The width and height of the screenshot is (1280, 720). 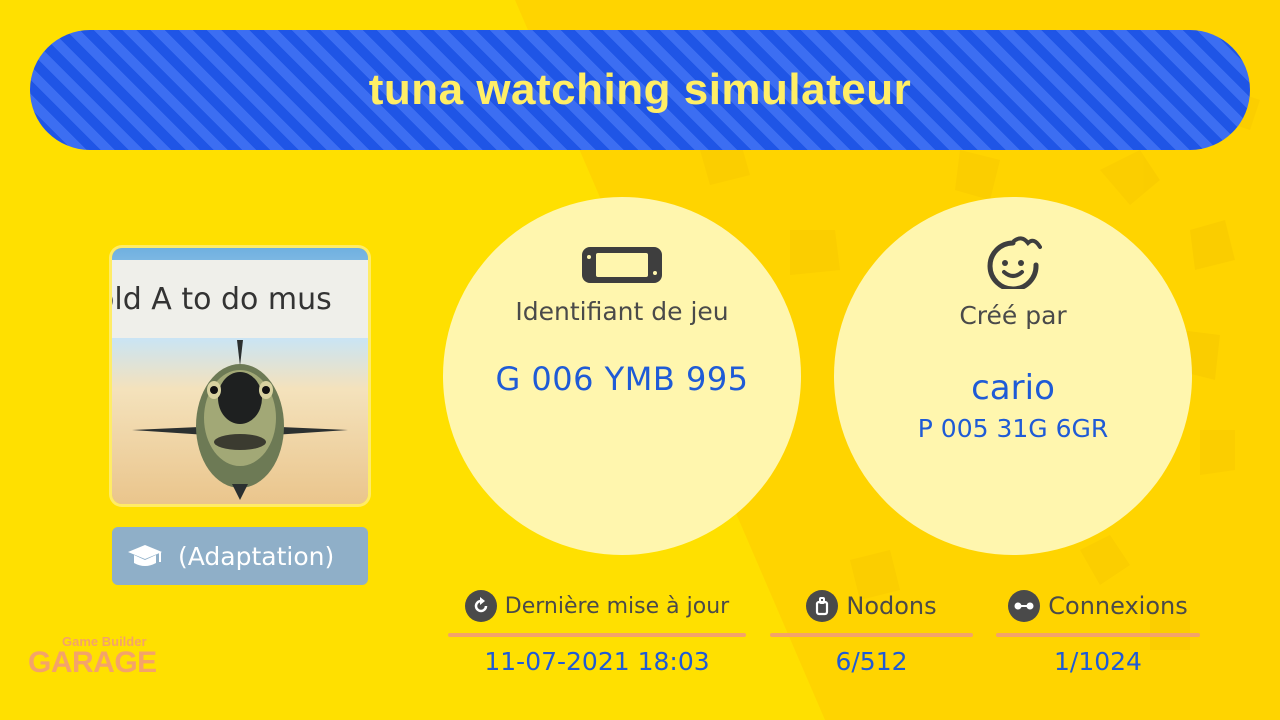 What do you see at coordinates (871, 661) in the screenshot?
I see `nodons-value: 6/512` at bounding box center [871, 661].